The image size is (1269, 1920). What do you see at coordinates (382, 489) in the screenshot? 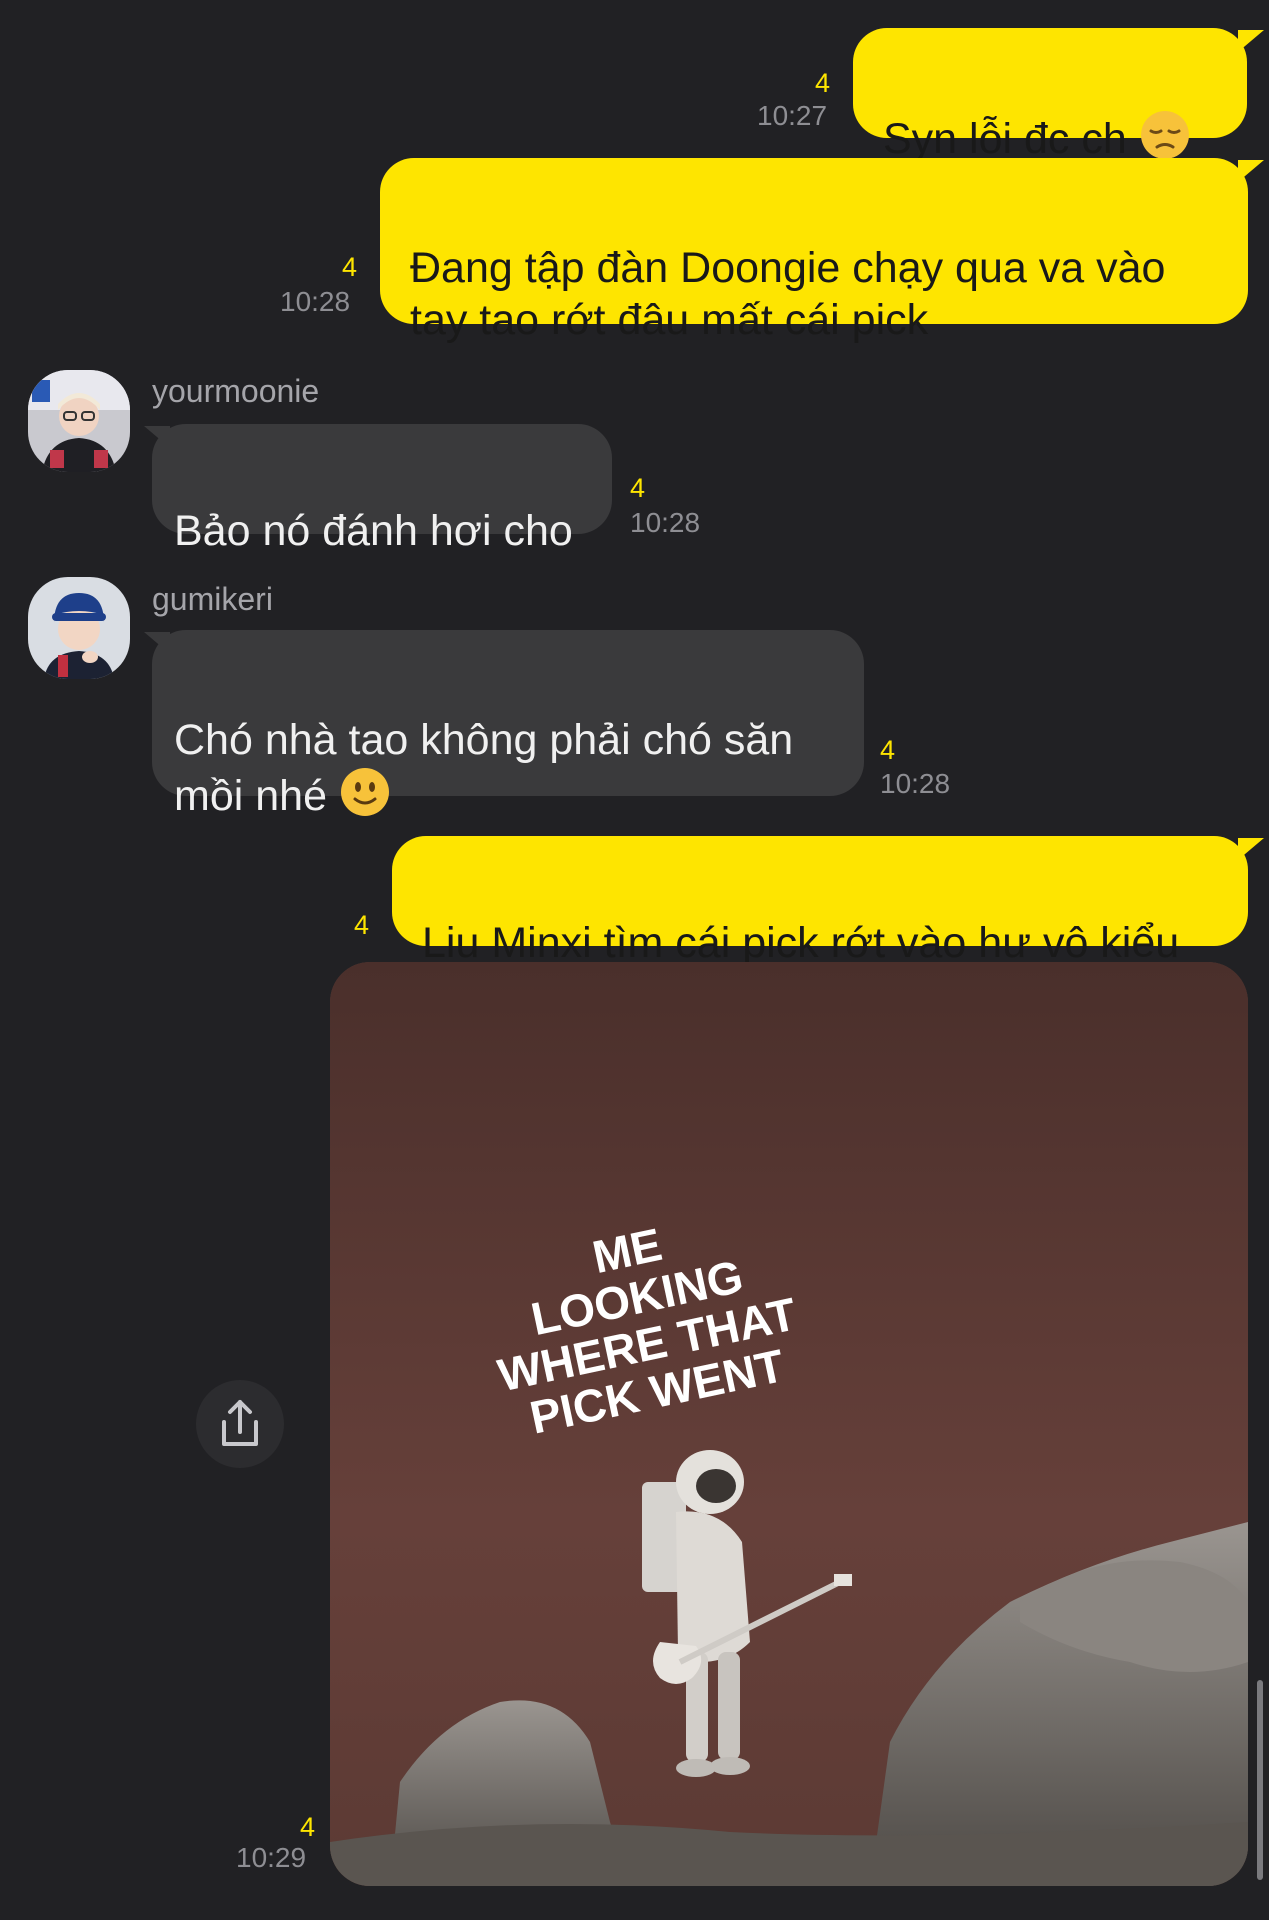
I see `incoming-message-bubble: Bảo nó đánh hơi cho` at bounding box center [382, 489].